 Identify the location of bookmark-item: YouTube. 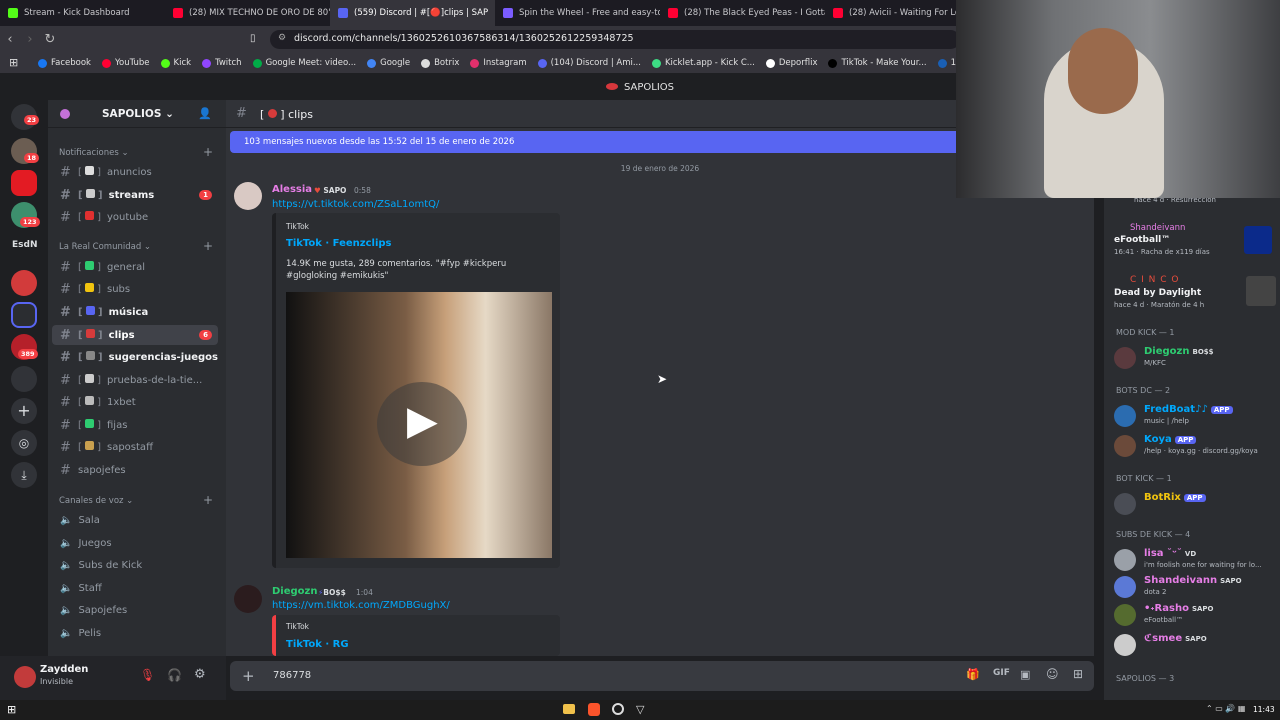
(125, 63).